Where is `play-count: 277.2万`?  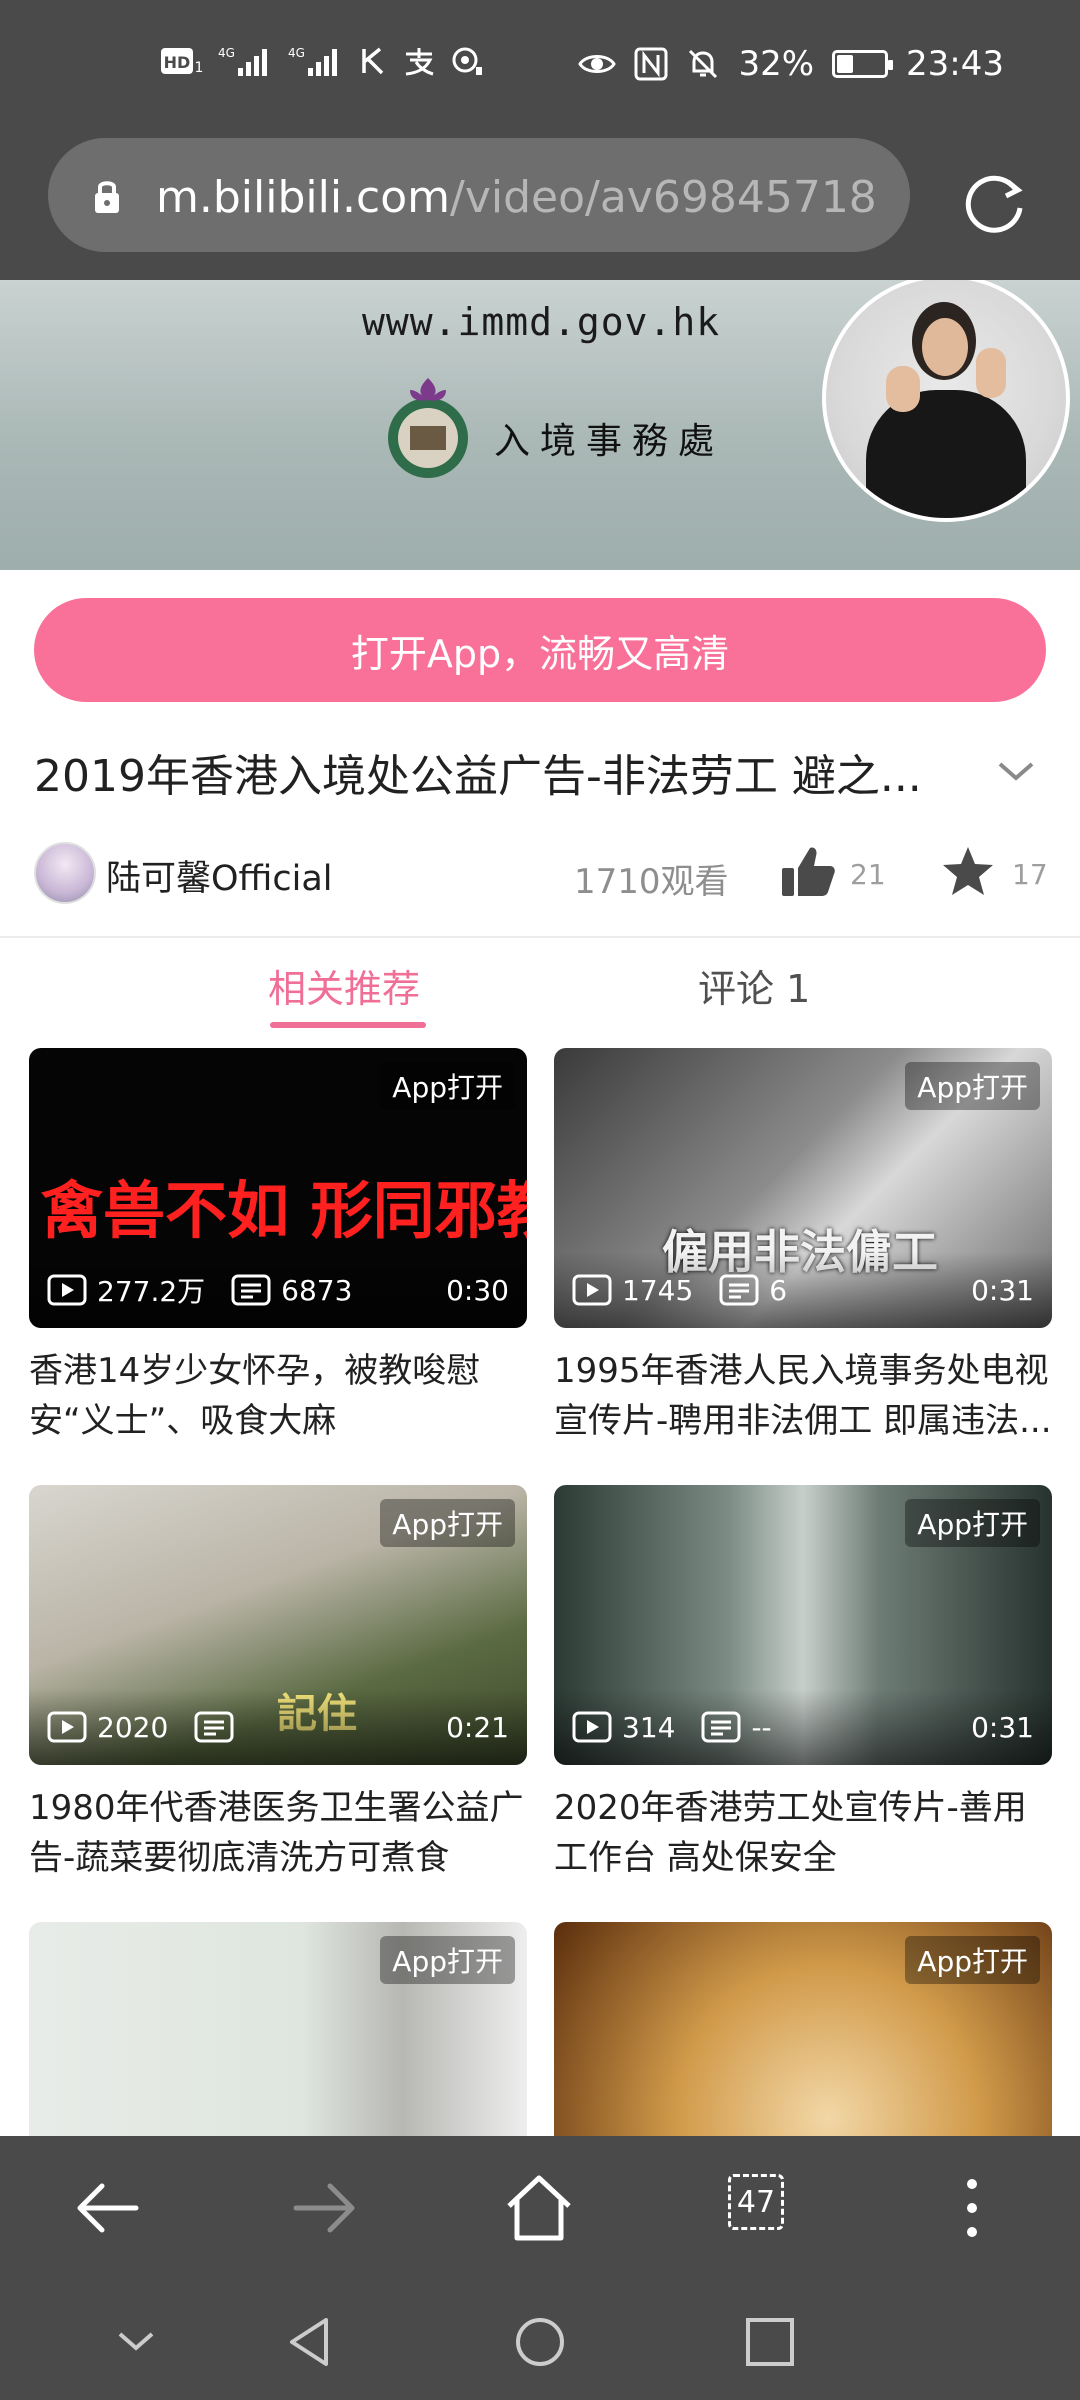 play-count: 277.2万 is located at coordinates (151, 1291).